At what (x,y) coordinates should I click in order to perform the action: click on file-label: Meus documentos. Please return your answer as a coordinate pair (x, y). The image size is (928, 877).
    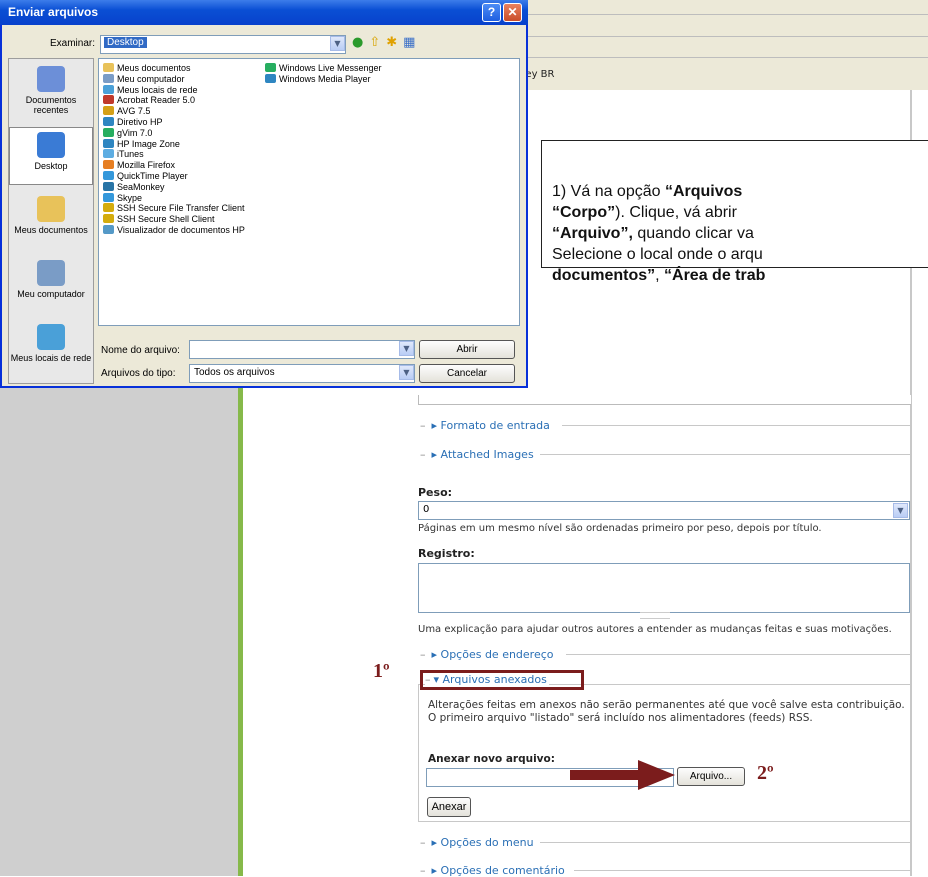
    Looking at the image, I should click on (154, 68).